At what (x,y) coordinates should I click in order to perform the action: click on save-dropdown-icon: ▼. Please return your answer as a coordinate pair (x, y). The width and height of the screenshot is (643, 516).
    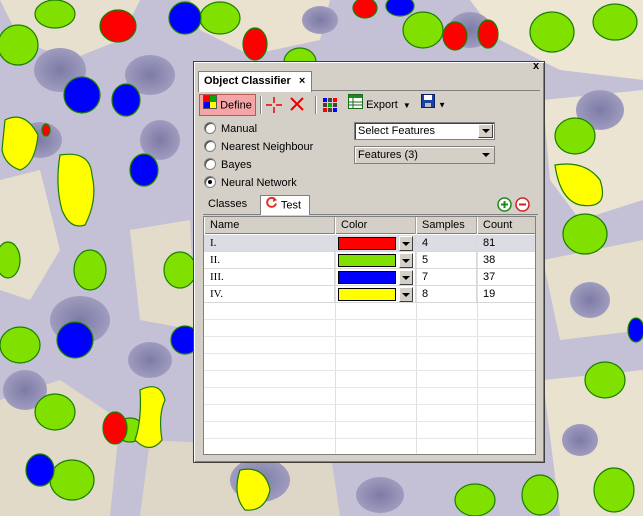
    Looking at the image, I should click on (442, 105).